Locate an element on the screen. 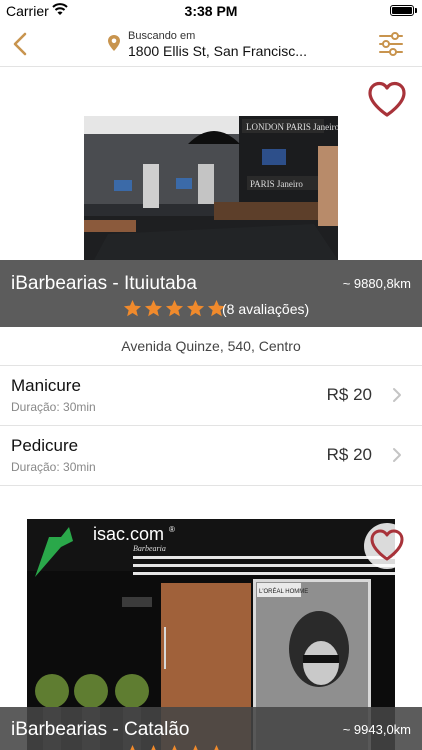  service-name: Pedicure is located at coordinates (45, 445).